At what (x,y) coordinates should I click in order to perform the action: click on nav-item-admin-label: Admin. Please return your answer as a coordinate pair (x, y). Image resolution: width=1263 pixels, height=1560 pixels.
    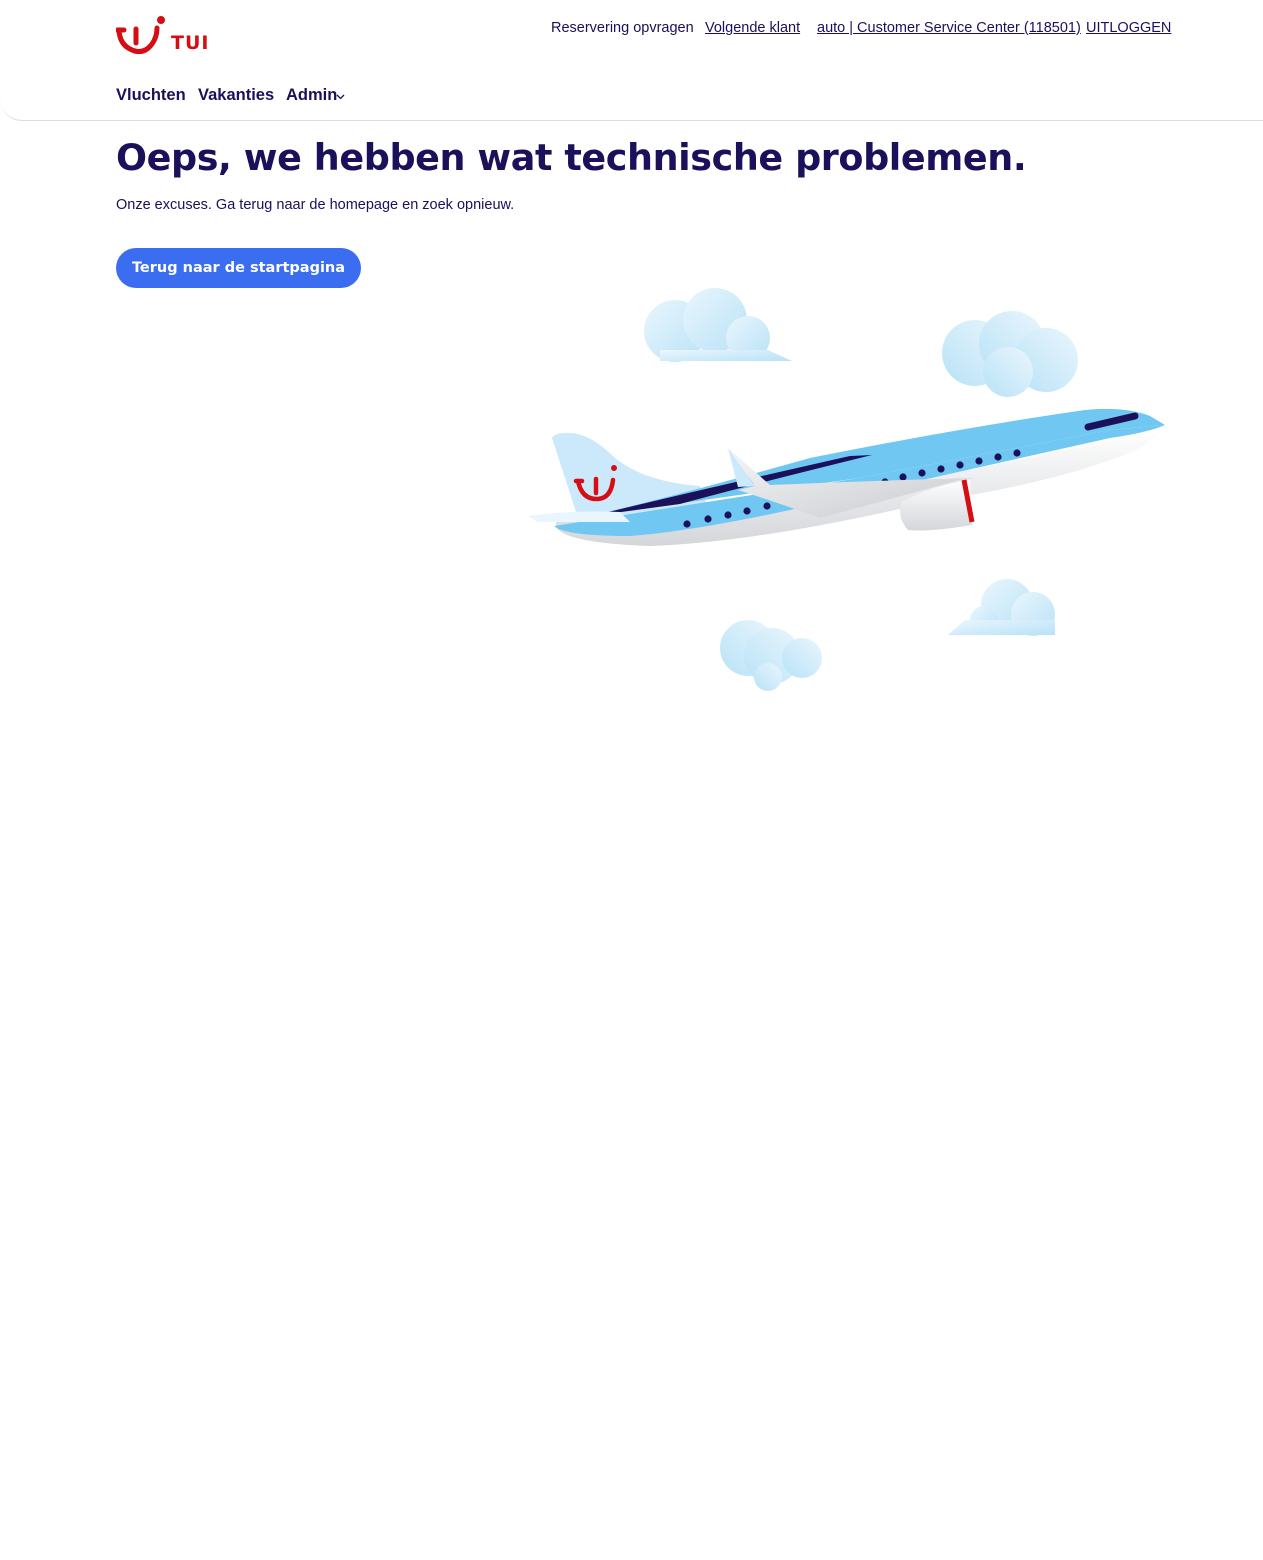
    Looking at the image, I should click on (312, 95).